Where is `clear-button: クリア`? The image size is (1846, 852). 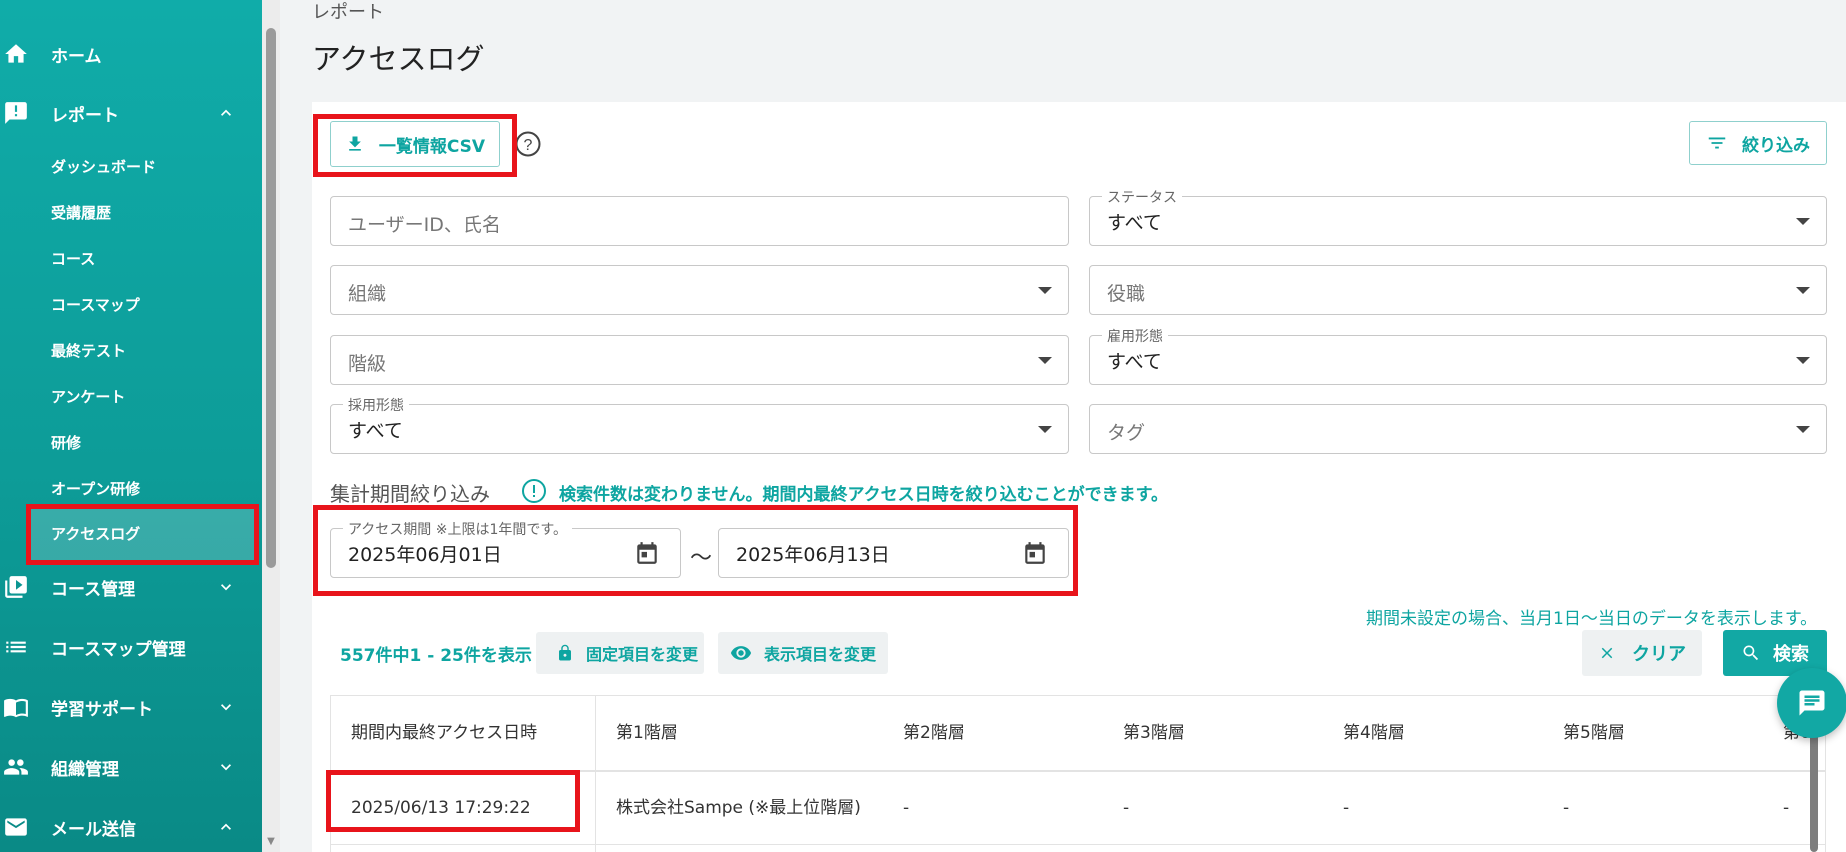
clear-button: クリア is located at coordinates (1642, 653).